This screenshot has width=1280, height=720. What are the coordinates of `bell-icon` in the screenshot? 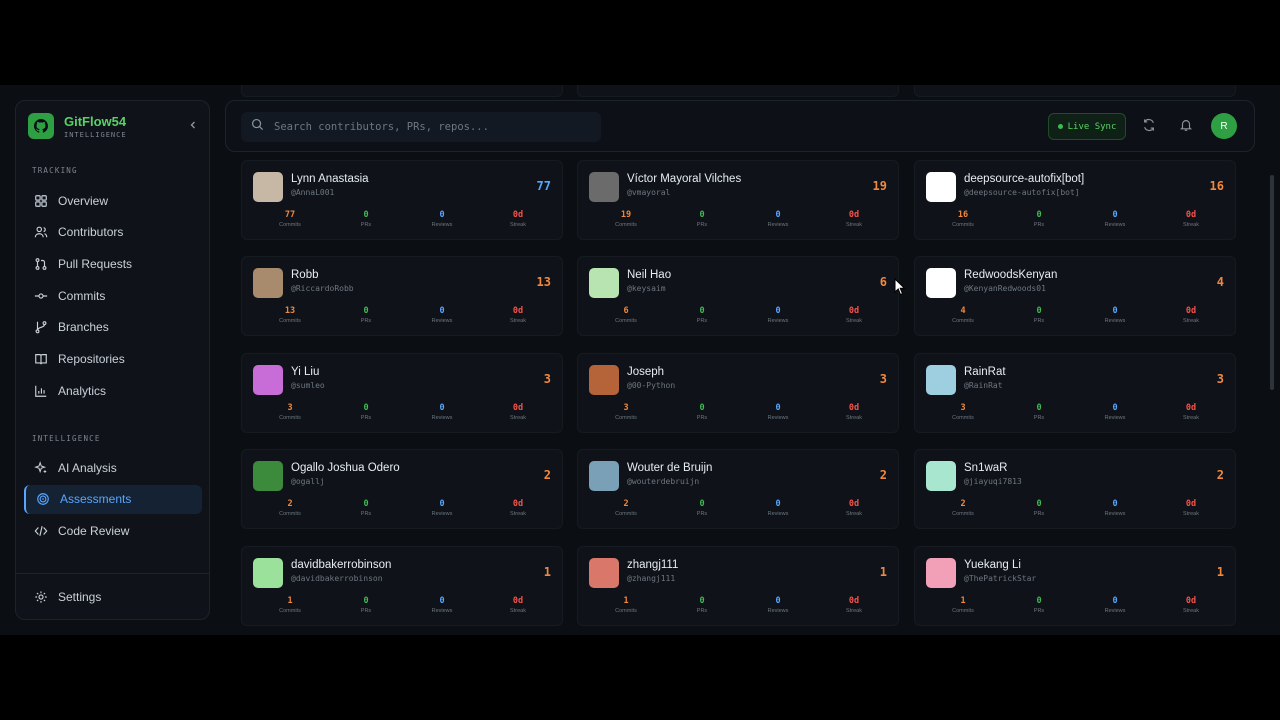 It's located at (1186, 125).